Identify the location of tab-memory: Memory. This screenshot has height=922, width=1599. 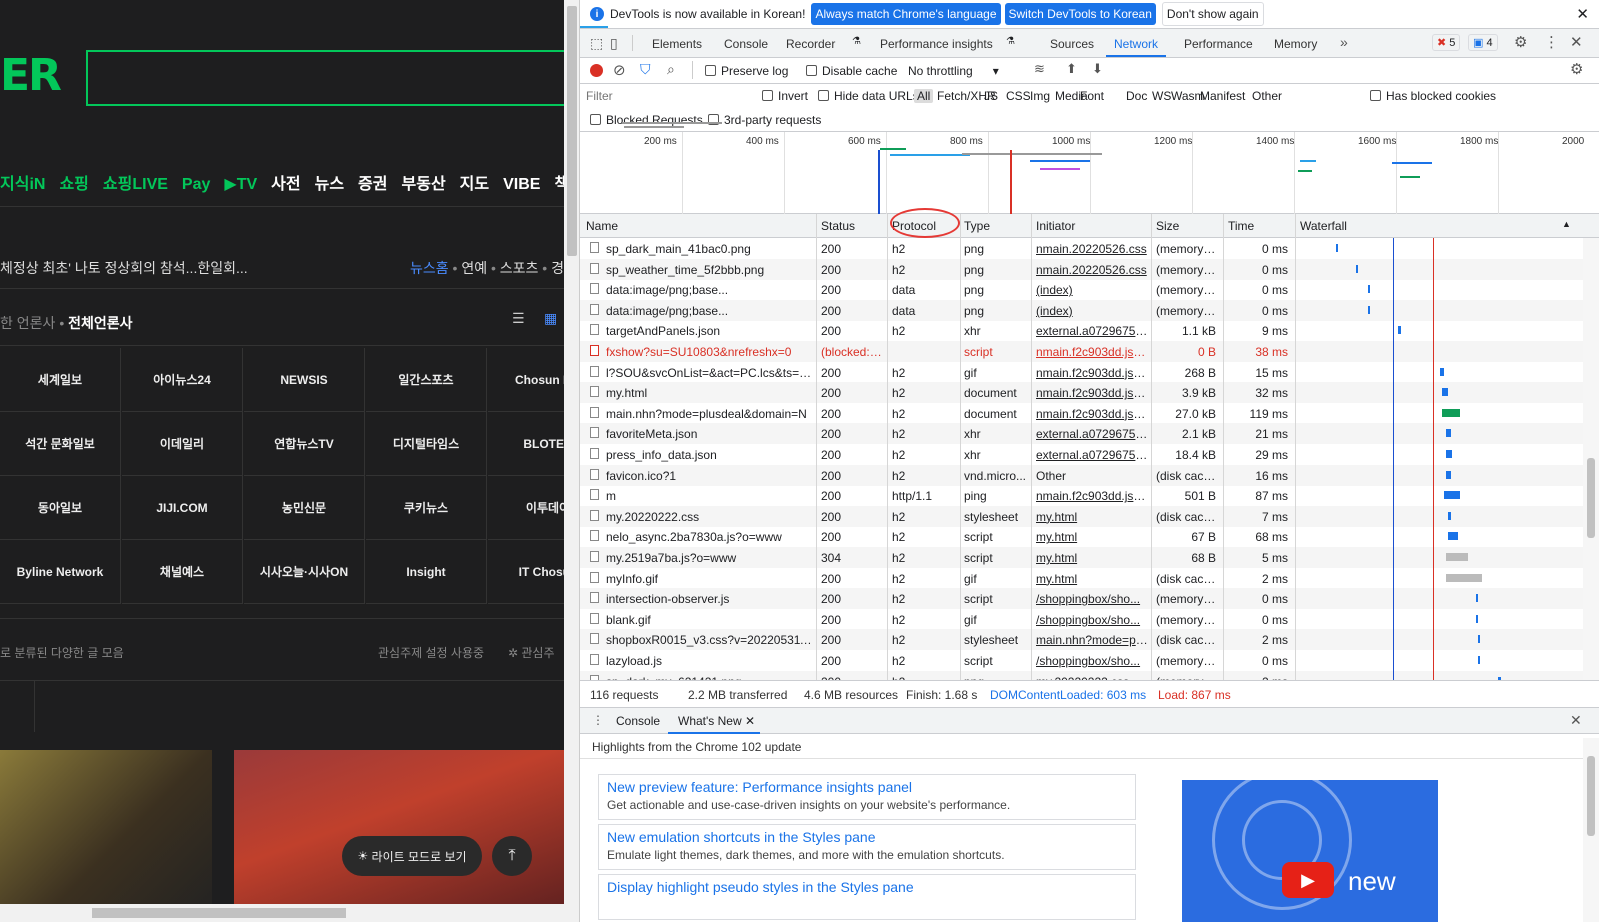
(1295, 44).